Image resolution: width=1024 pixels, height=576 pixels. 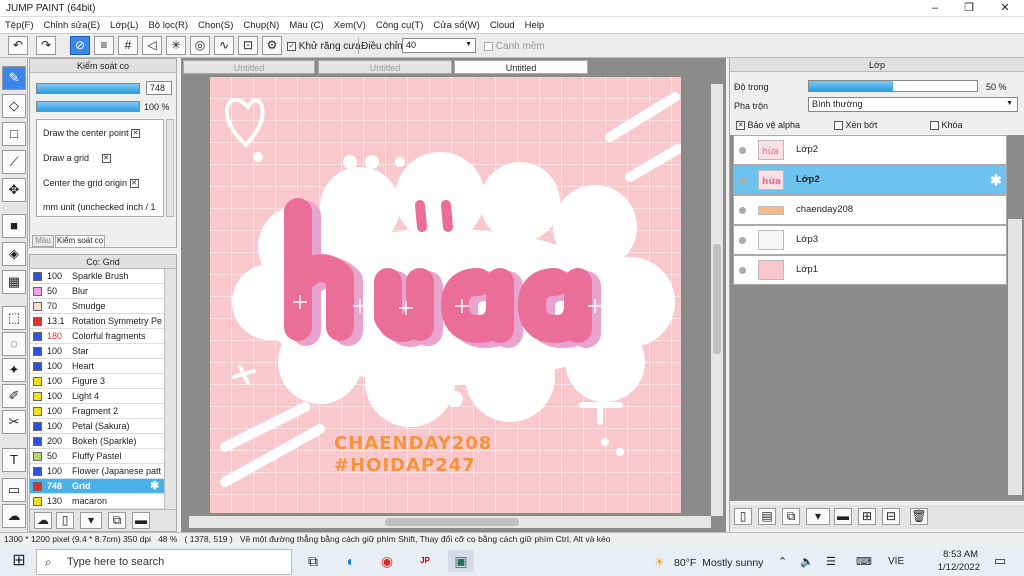 I want to click on layer-row: chaenday208, so click(x=870, y=210).